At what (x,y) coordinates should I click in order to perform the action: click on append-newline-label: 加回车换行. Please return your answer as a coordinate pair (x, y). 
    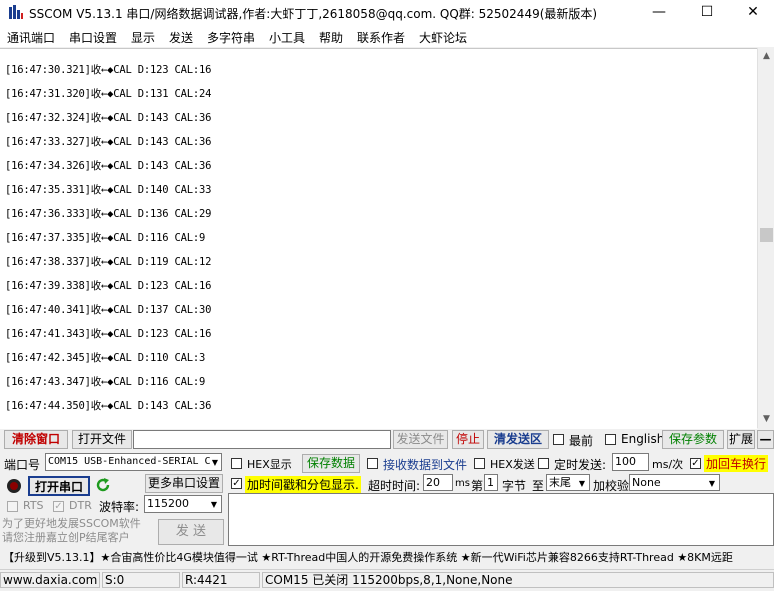
    Looking at the image, I should click on (736, 463).